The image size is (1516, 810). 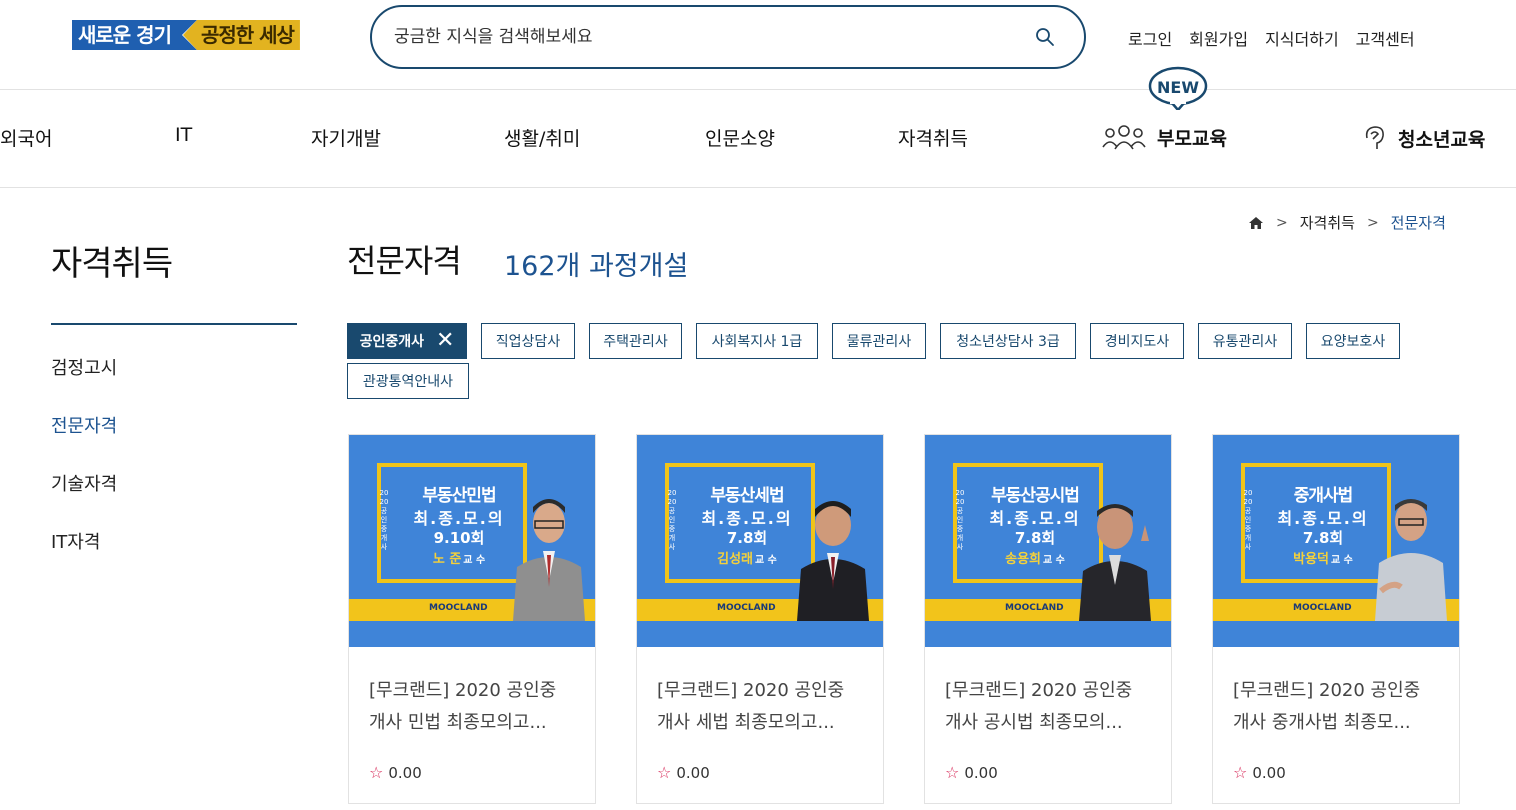 I want to click on site-logo: 새로운 경기 공정한 세상, so click(x=186, y=35).